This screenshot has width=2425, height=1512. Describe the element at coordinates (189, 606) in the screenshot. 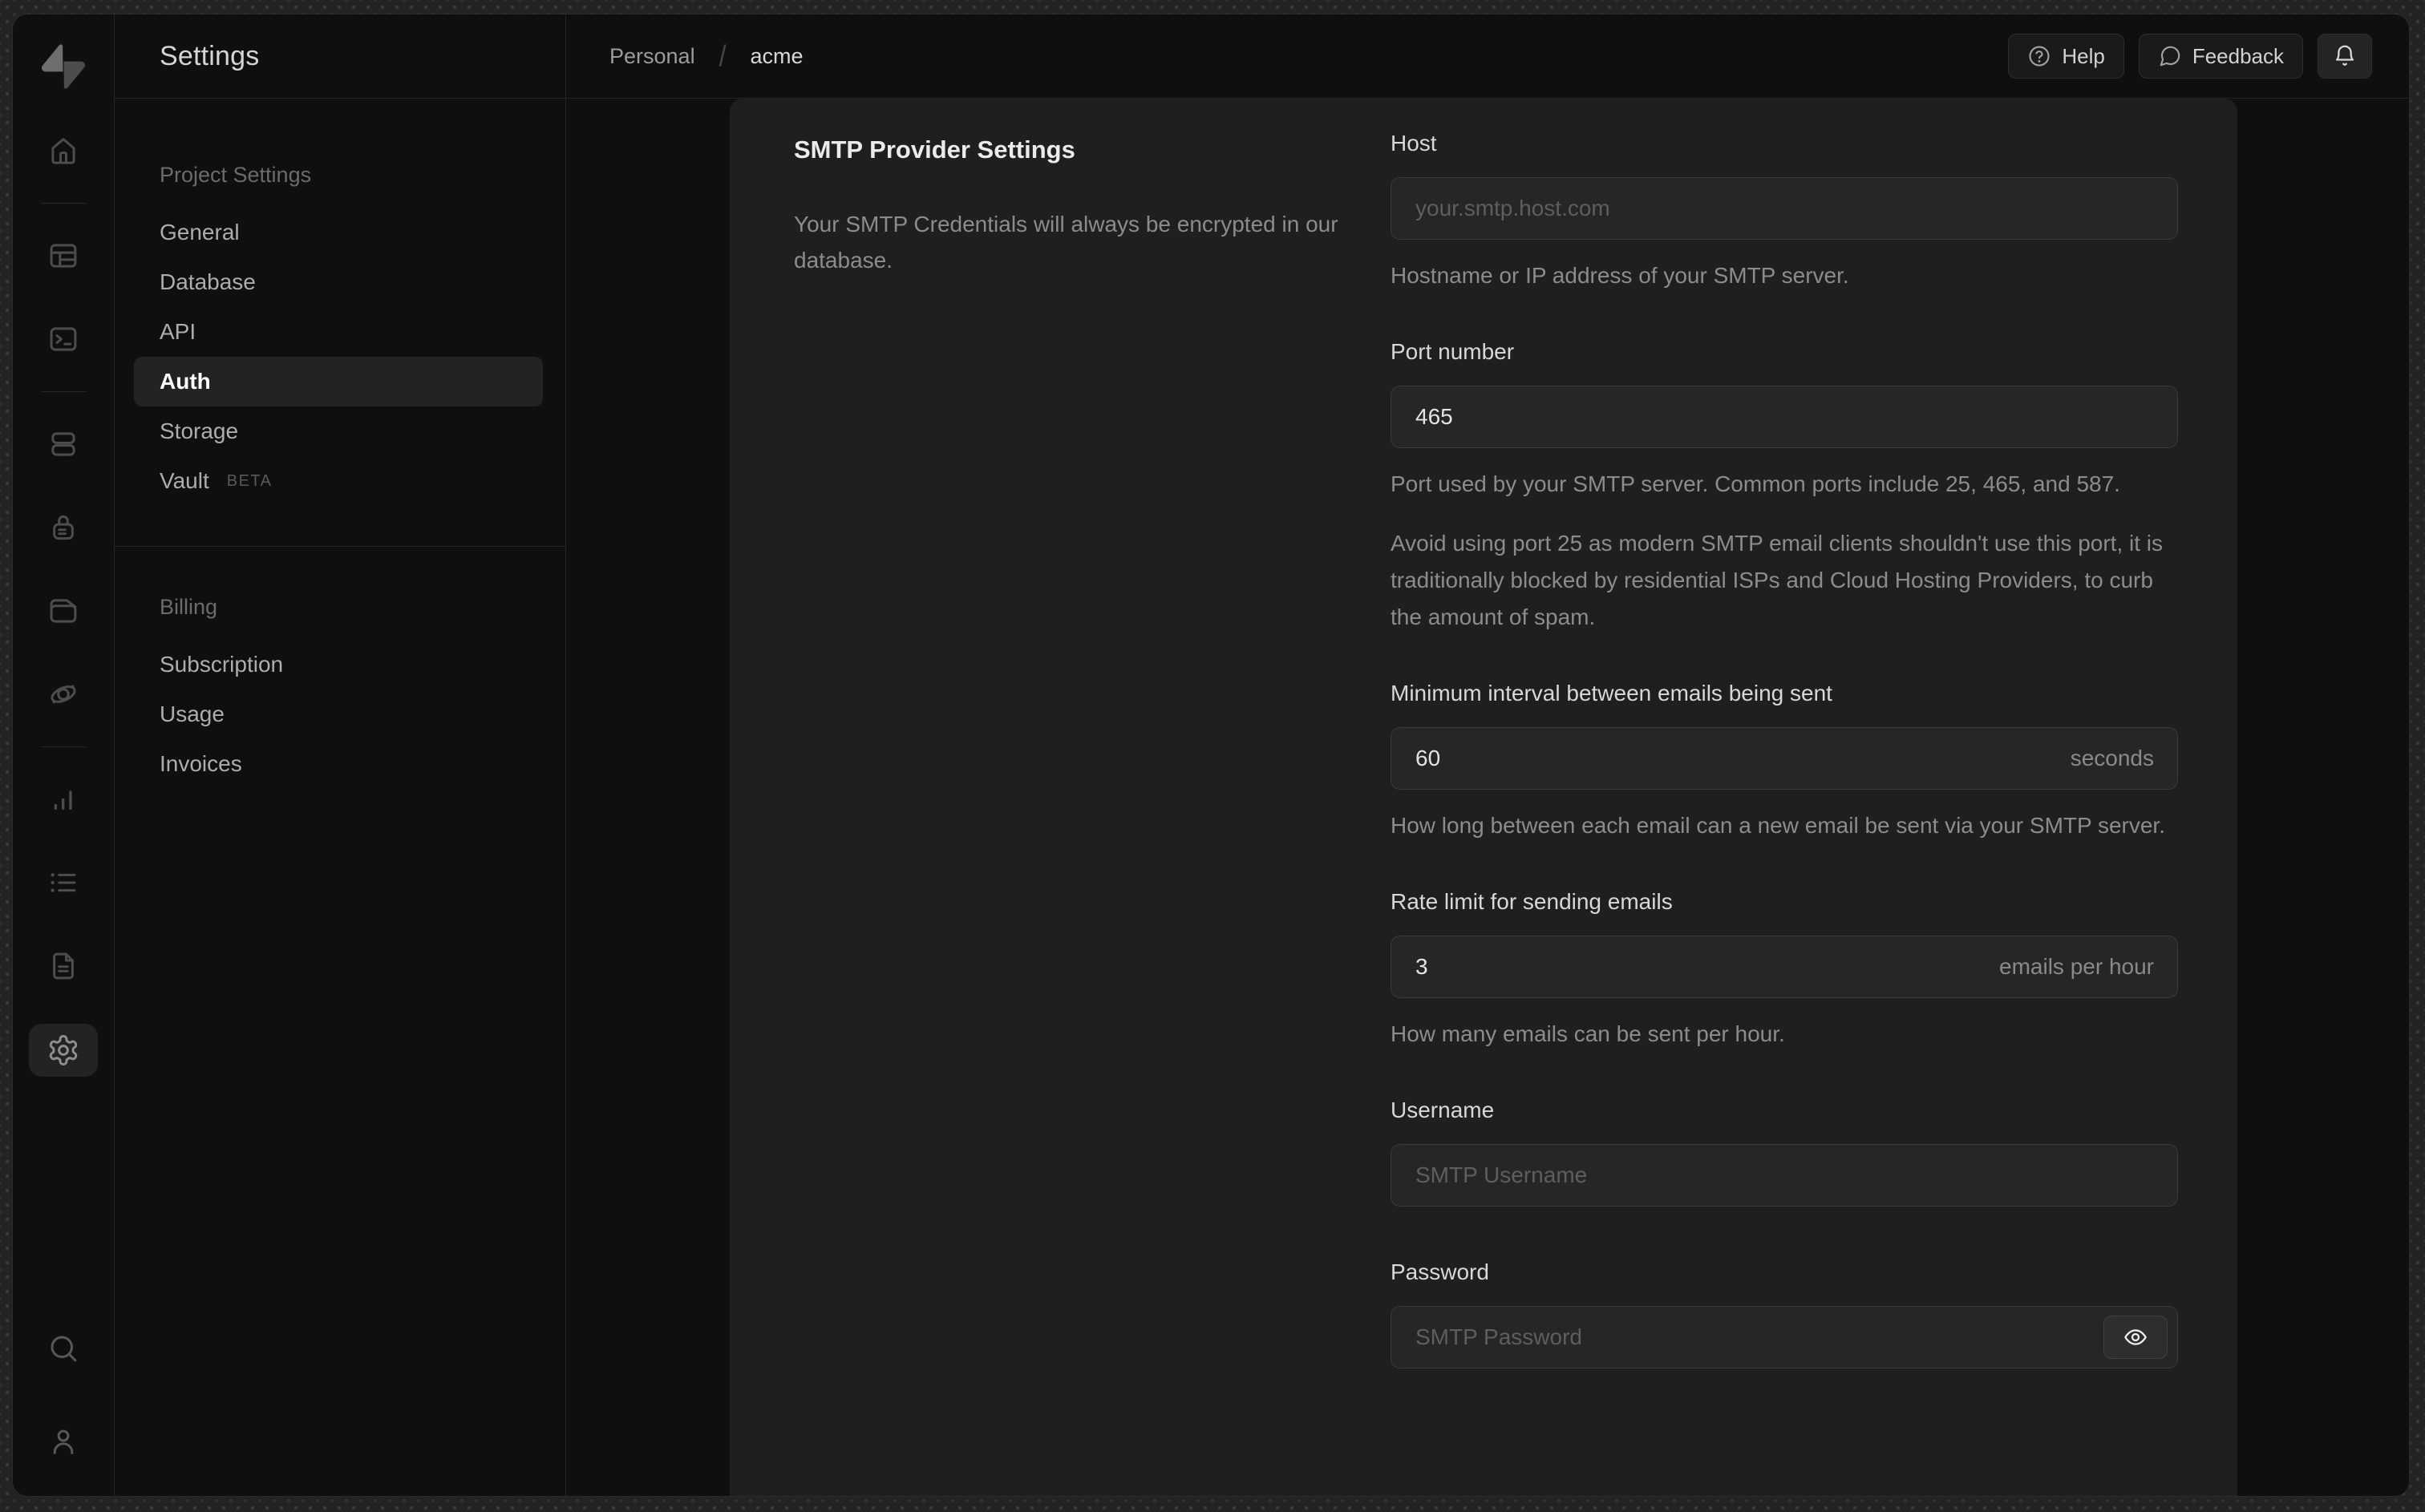

I see `section-header-billing: Billing` at that location.